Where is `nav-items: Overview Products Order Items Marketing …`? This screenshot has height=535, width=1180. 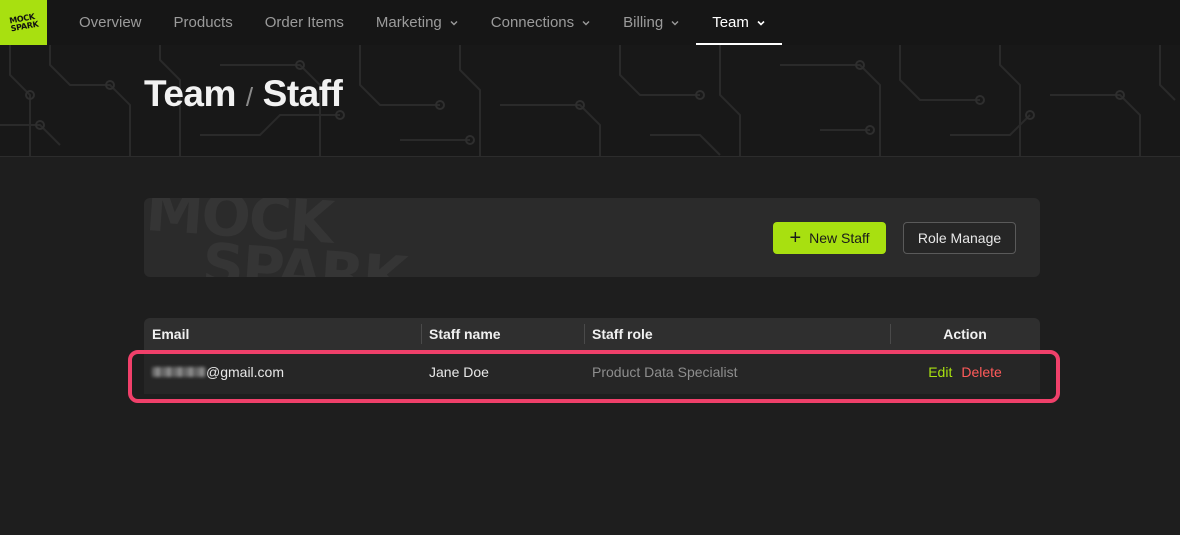
nav-items: Overview Products Order Items Marketing … is located at coordinates (422, 22).